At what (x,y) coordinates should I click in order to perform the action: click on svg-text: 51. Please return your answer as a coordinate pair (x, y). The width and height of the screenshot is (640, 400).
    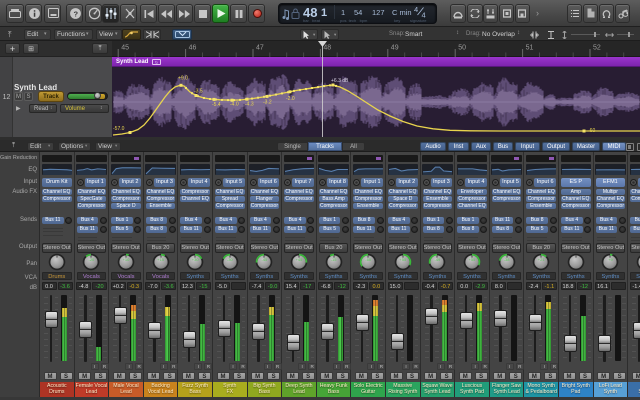
    Looking at the image, I should click on (530, 48).